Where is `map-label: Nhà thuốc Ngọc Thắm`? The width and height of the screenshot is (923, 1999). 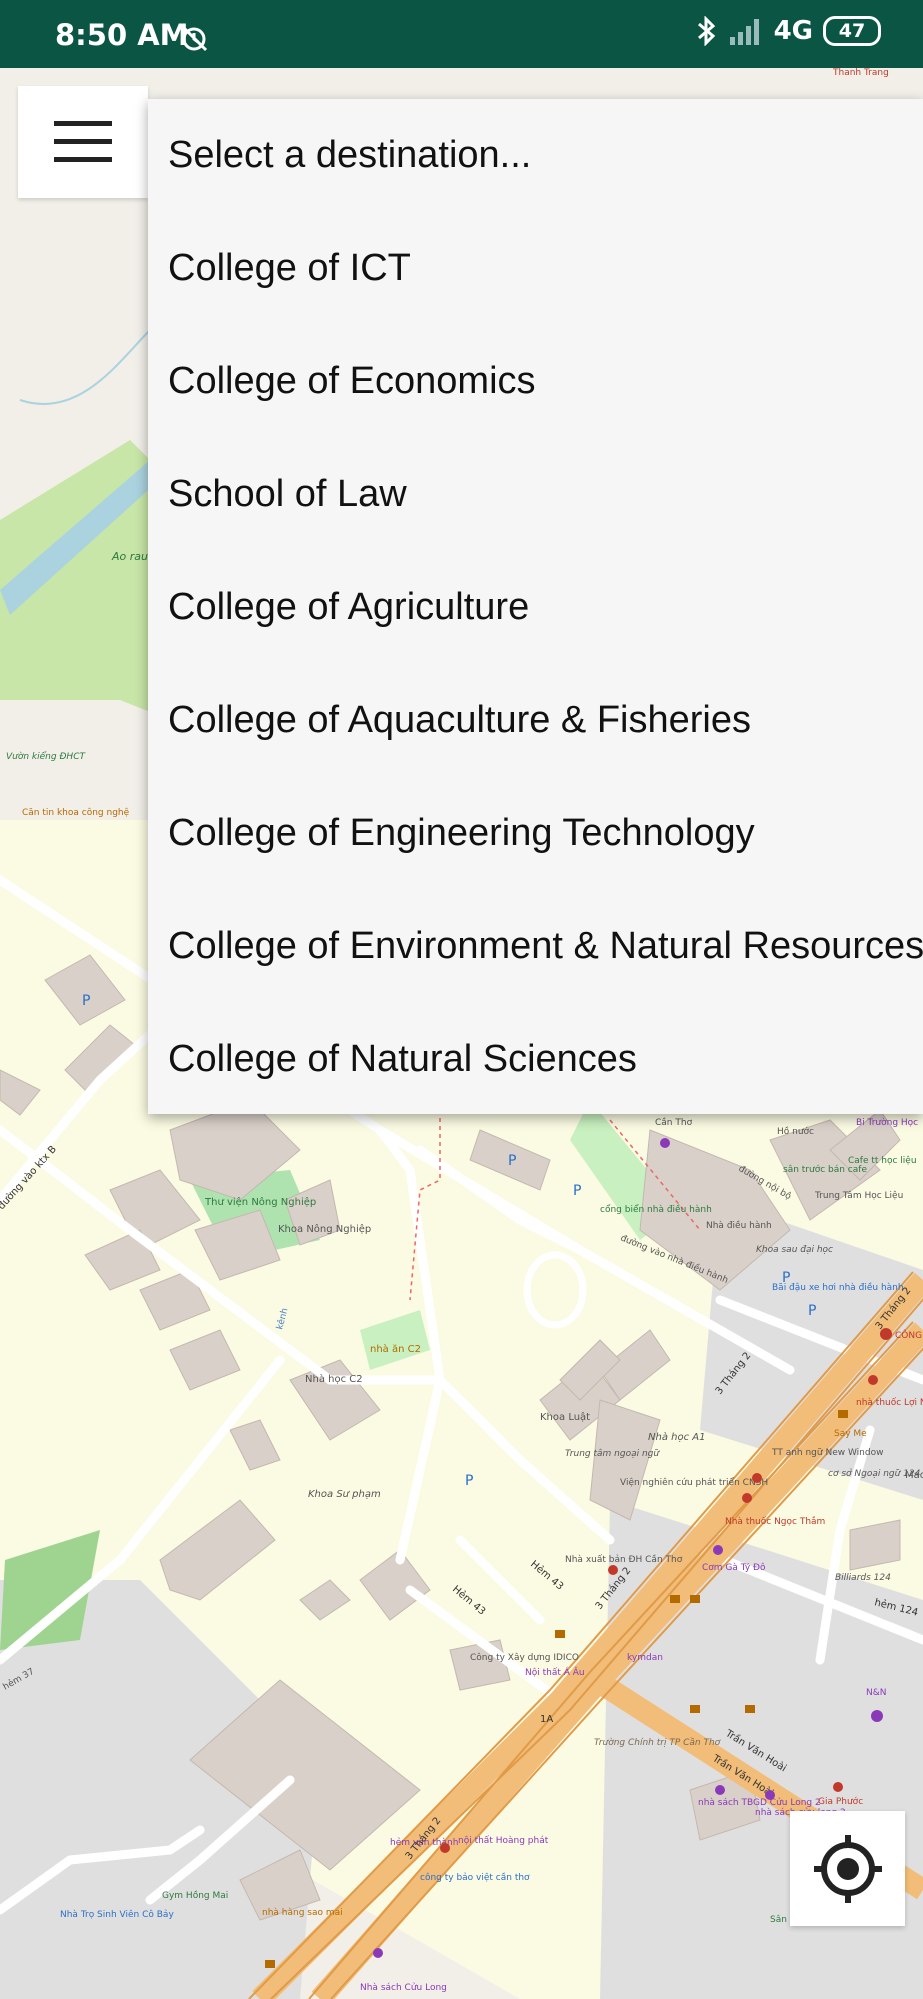
map-label: Nhà thuốc Ngọc Thắm is located at coordinates (775, 1521).